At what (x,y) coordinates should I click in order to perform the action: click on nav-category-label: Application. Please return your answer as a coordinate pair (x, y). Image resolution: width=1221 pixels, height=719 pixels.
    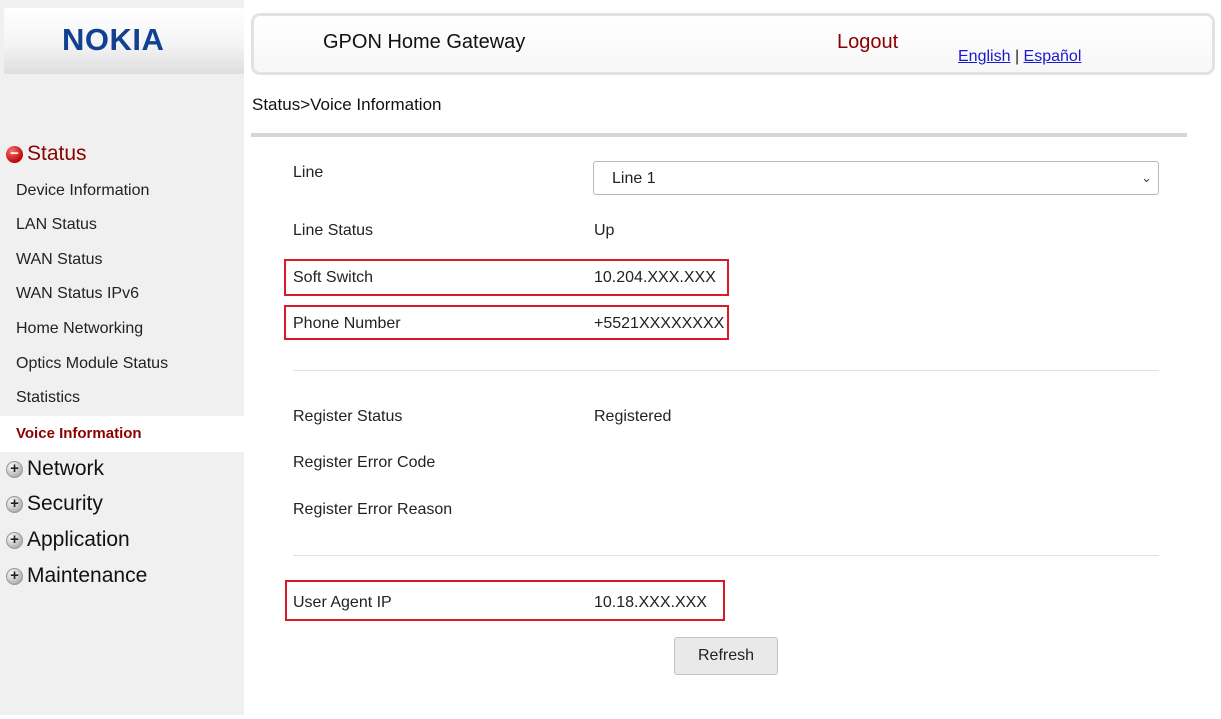
    Looking at the image, I should click on (78, 539).